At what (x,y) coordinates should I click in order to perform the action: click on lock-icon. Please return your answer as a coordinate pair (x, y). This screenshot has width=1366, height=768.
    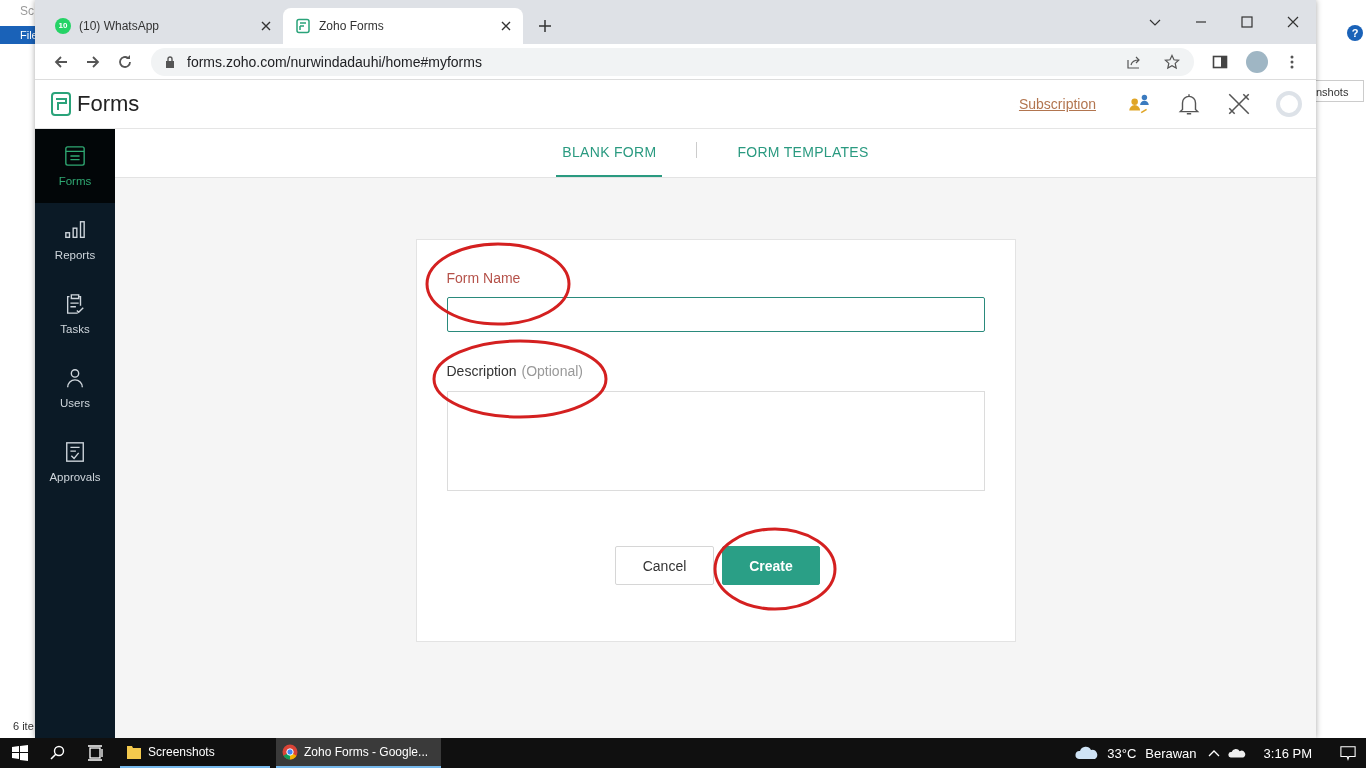
    Looking at the image, I should click on (170, 61).